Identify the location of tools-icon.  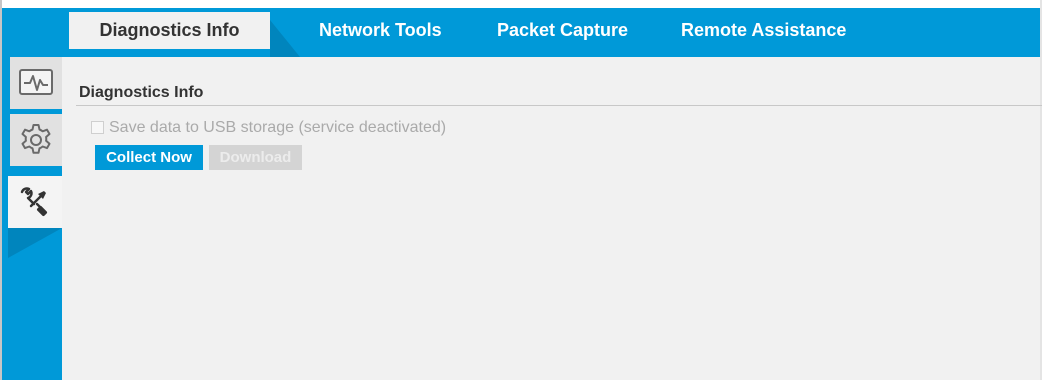
(34, 202).